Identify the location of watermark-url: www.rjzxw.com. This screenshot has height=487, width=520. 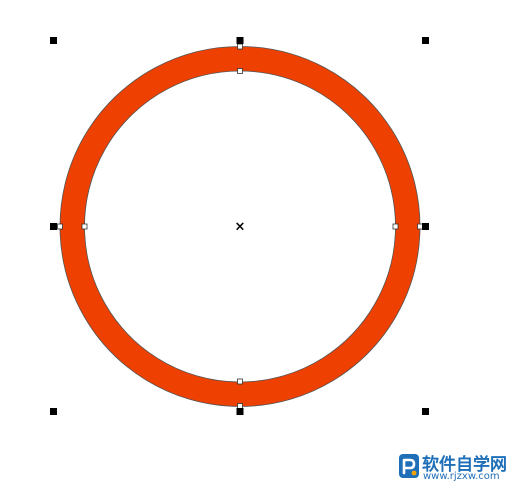
(461, 476).